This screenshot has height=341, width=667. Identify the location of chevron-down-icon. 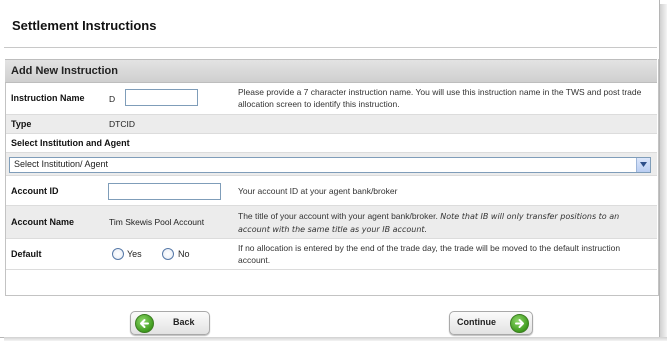
(643, 165).